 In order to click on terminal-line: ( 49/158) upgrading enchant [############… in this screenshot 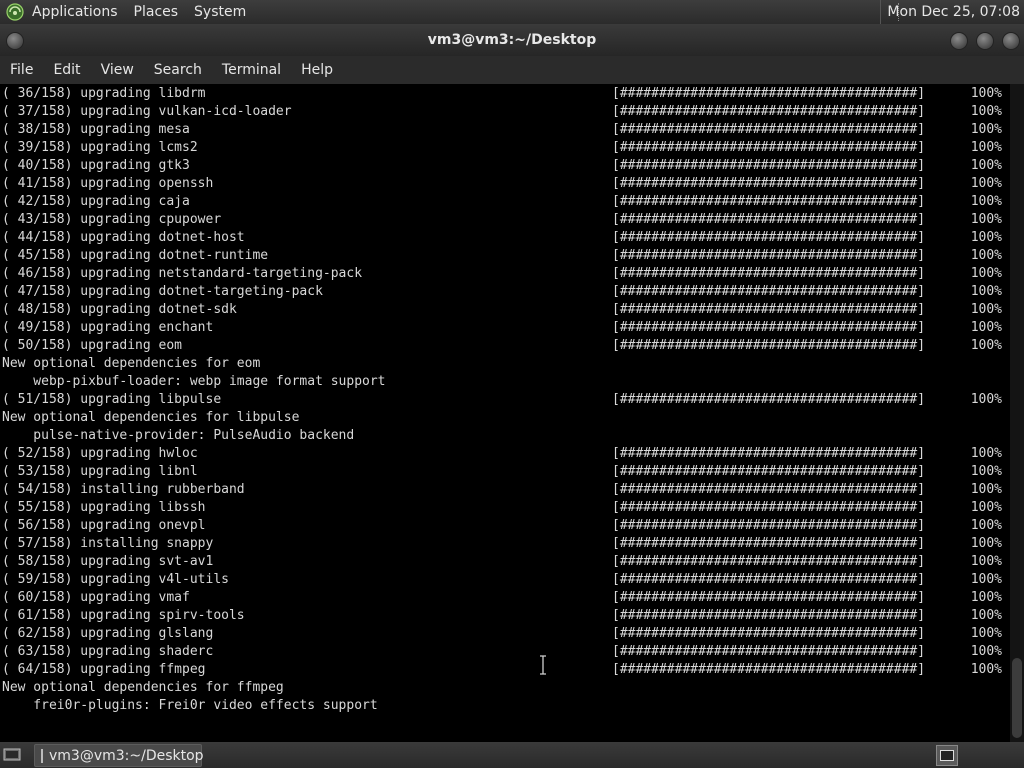, I will do `click(505, 328)`.